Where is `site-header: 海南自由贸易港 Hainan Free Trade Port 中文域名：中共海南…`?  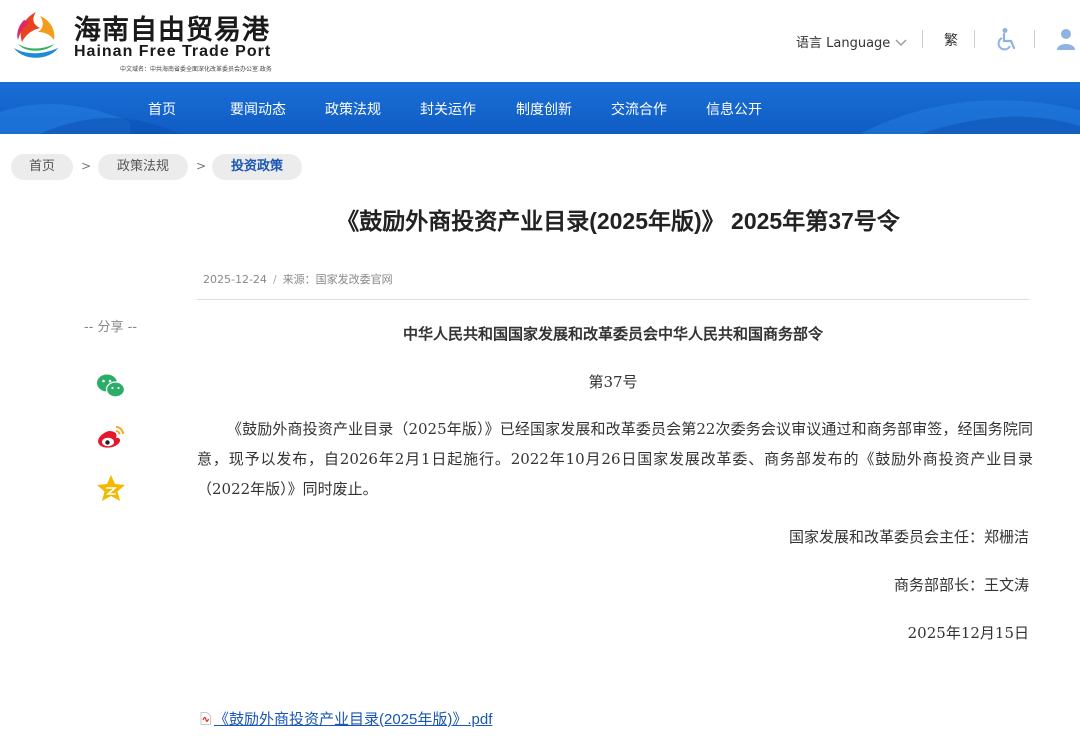
site-header: 海南自由贸易港 Hainan Free Trade Port 中文域名：中共海南… is located at coordinates (540, 41).